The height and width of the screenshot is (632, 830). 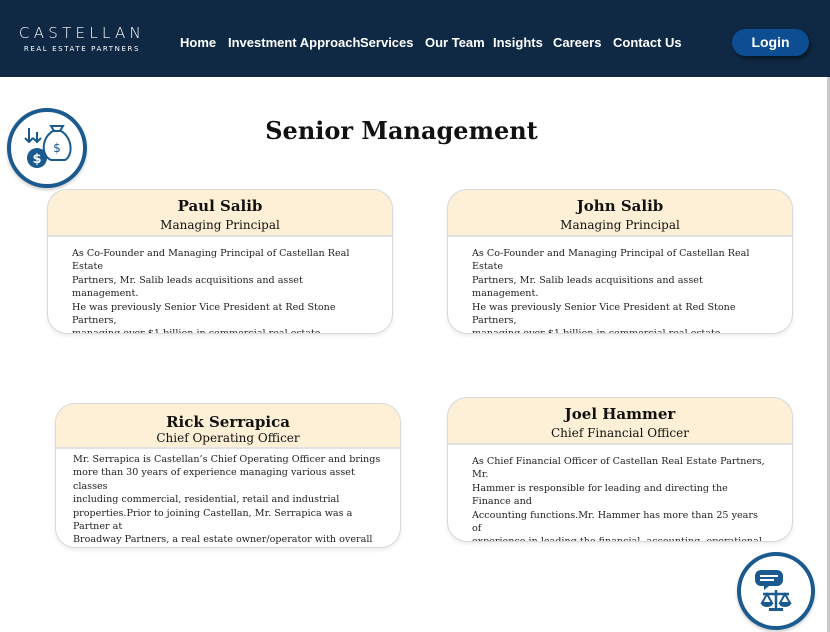 I want to click on chat-scale-icon, so click(x=776, y=591).